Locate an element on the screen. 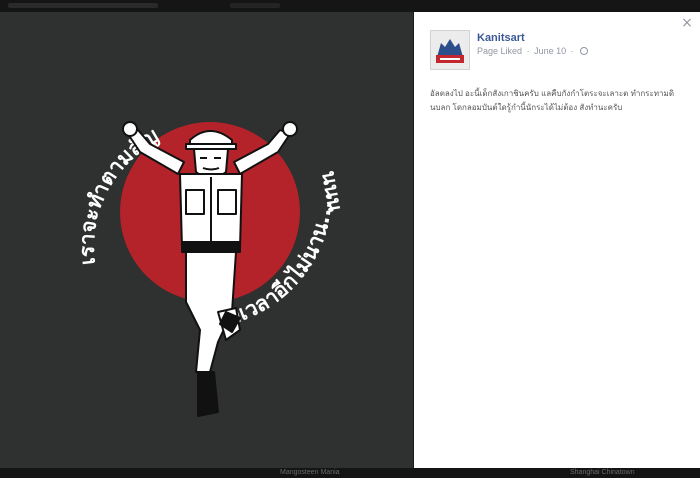 The image size is (700, 478). globe-icon is located at coordinates (584, 51).